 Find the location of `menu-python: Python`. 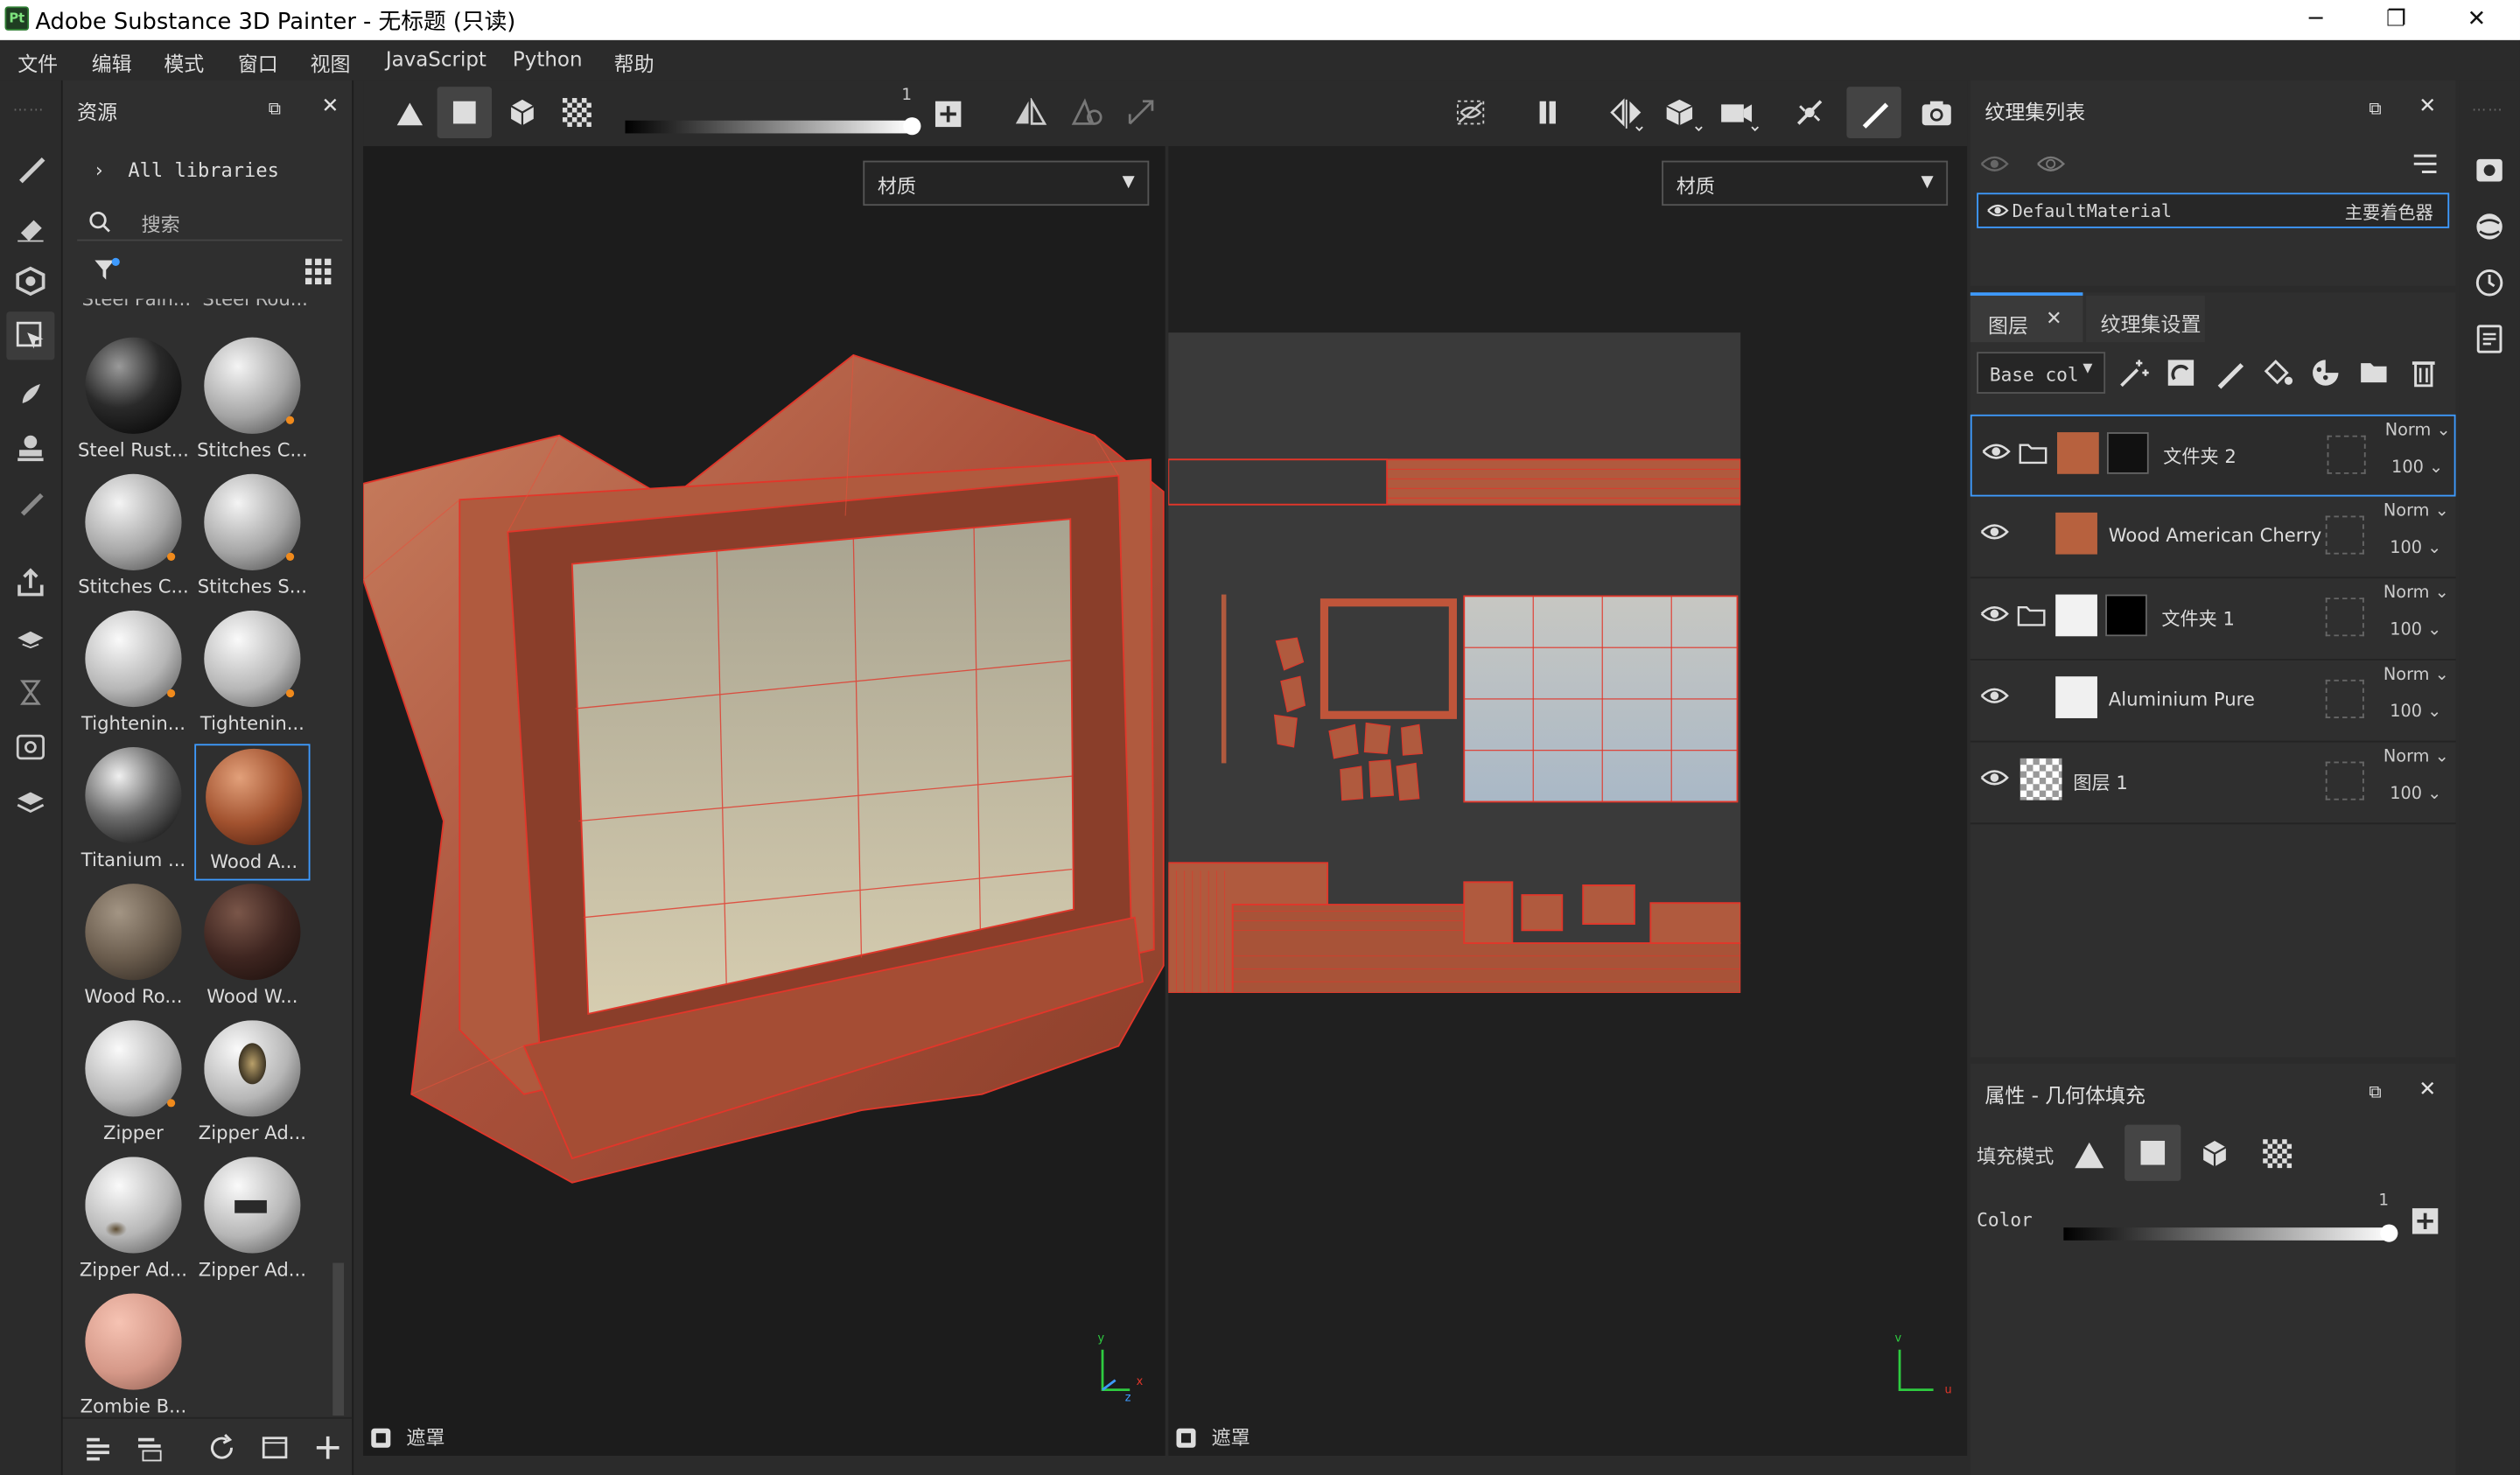

menu-python: Python is located at coordinates (548, 58).